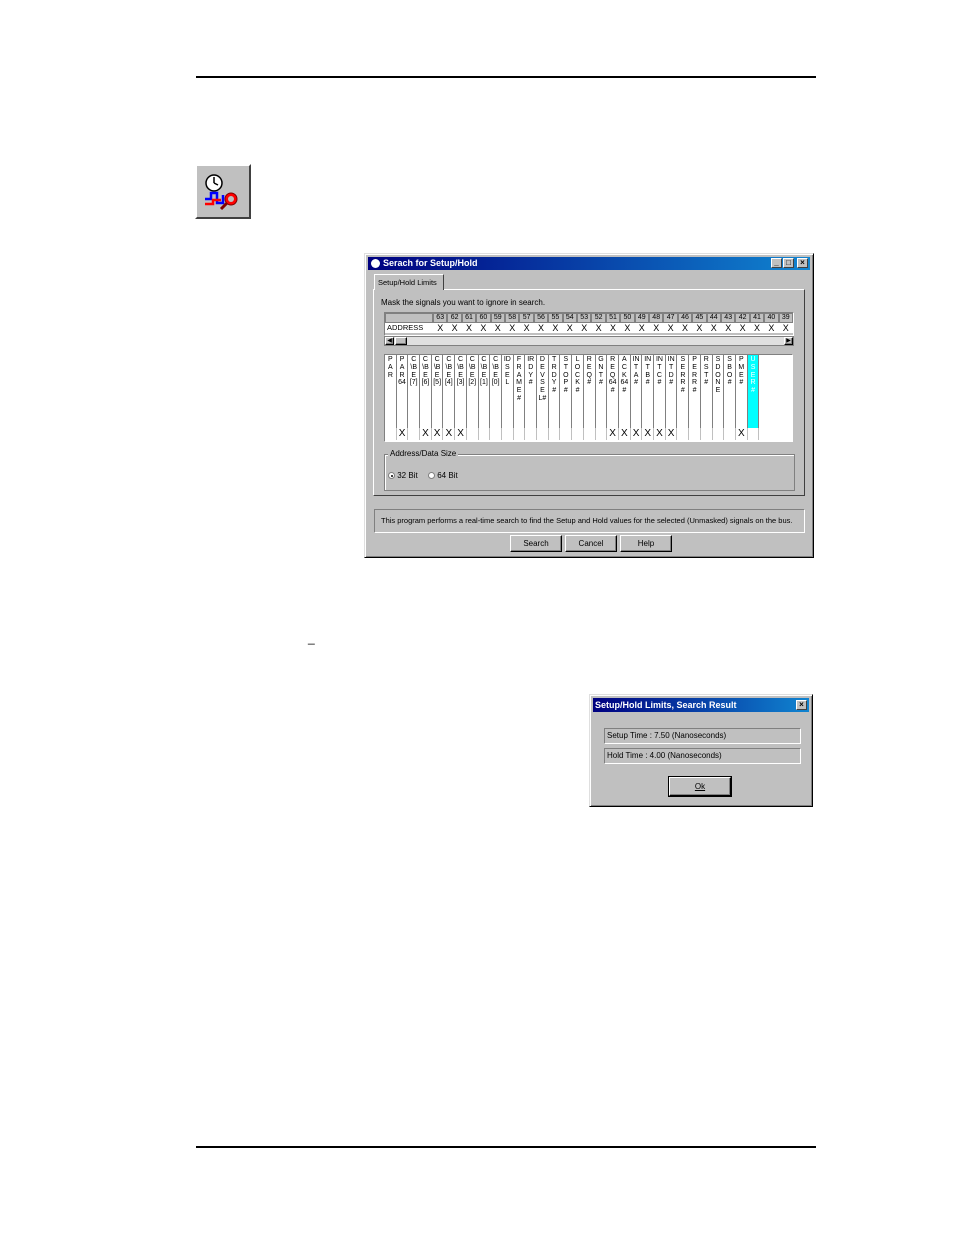 This screenshot has width=954, height=1235. I want to click on signal-column: PAR, so click(391, 391).